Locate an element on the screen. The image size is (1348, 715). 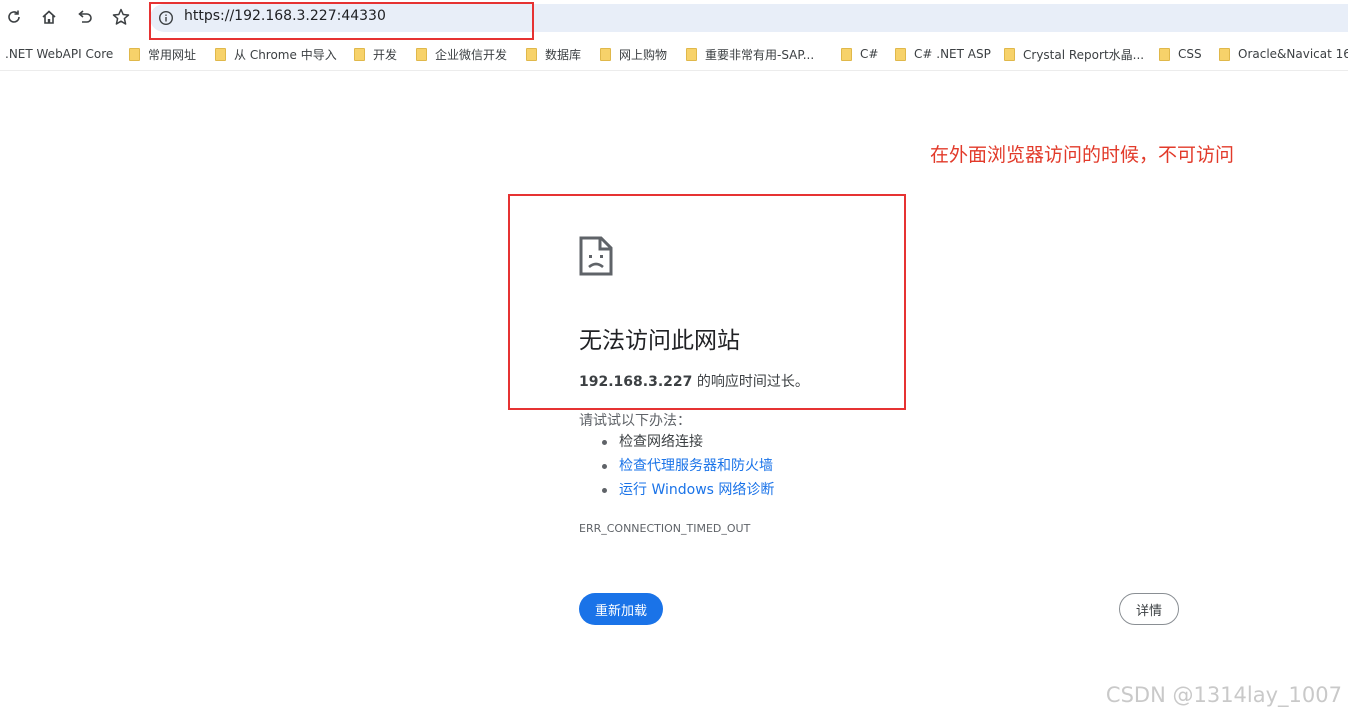
bookmark-folder: 网上购物 is located at coordinates (633, 54).